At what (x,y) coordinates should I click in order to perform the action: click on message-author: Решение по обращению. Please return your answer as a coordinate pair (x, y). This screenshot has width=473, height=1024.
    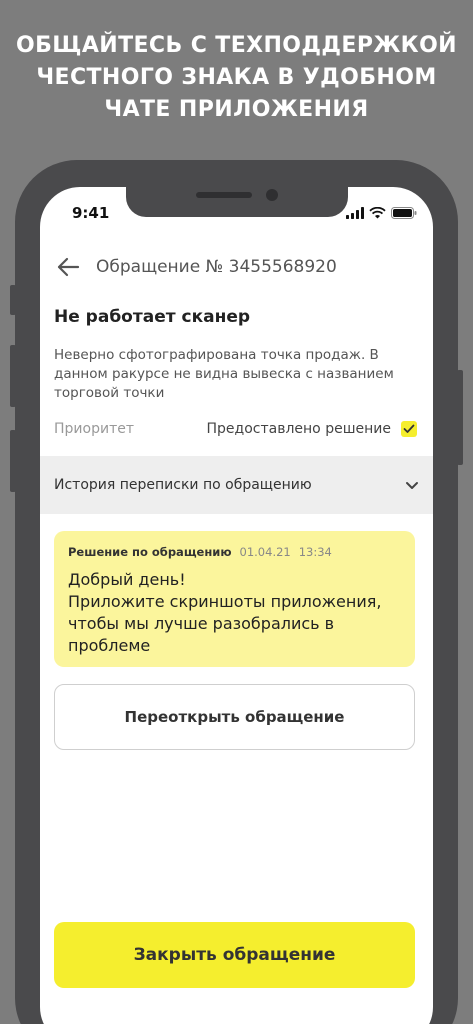
    Looking at the image, I should click on (150, 552).